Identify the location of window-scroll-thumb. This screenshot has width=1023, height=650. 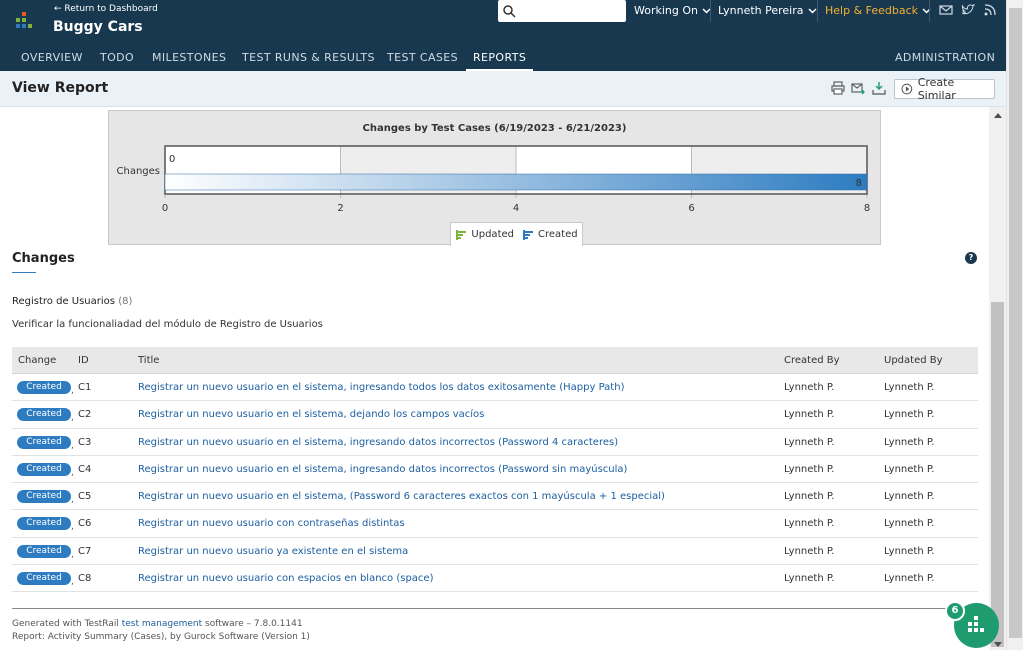
(1015, 323).